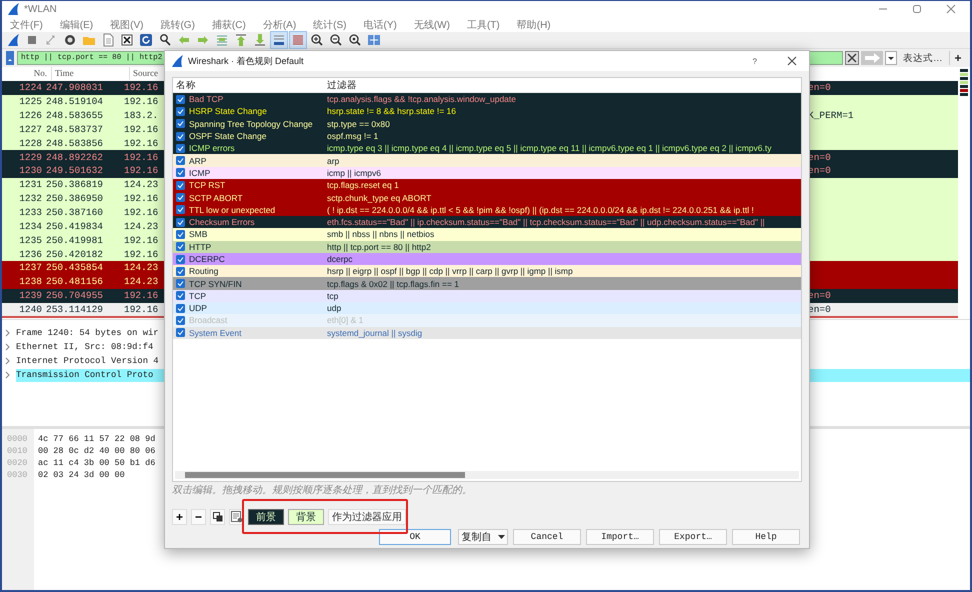 The image size is (972, 592). Describe the element at coordinates (91, 73) in the screenshot. I see `column-header: Time` at that location.